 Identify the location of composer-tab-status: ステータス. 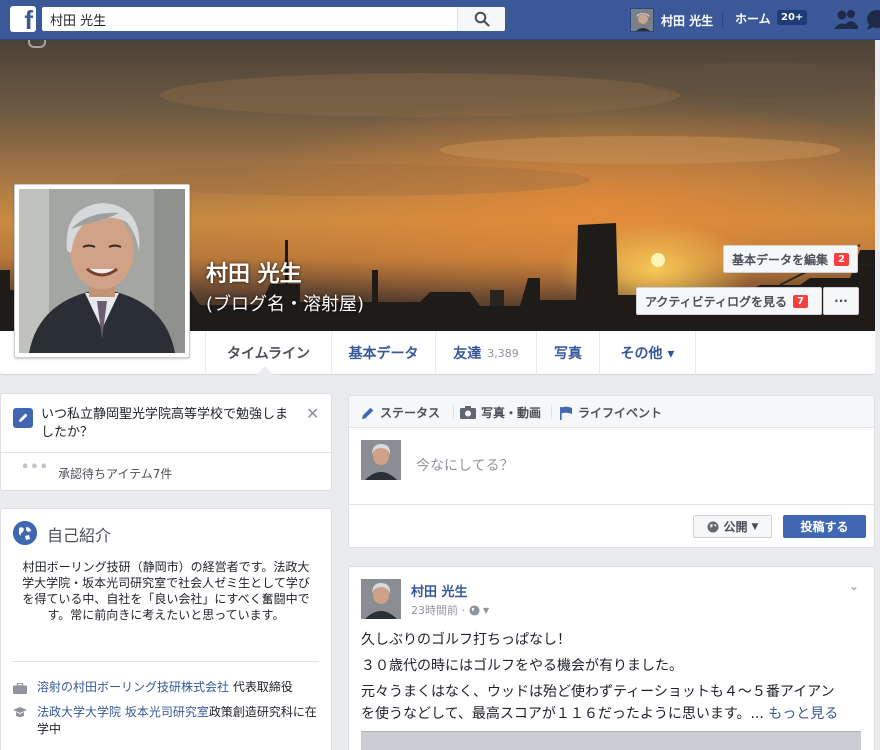
(400, 412).